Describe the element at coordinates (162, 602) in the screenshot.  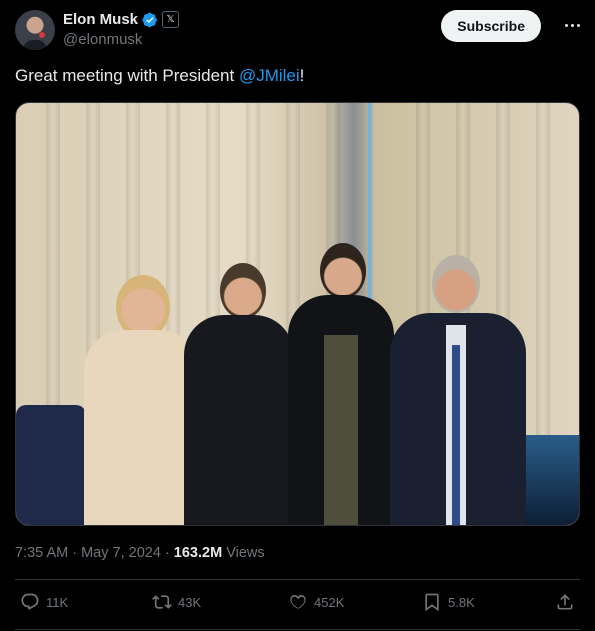
I see `repost-icon` at that location.